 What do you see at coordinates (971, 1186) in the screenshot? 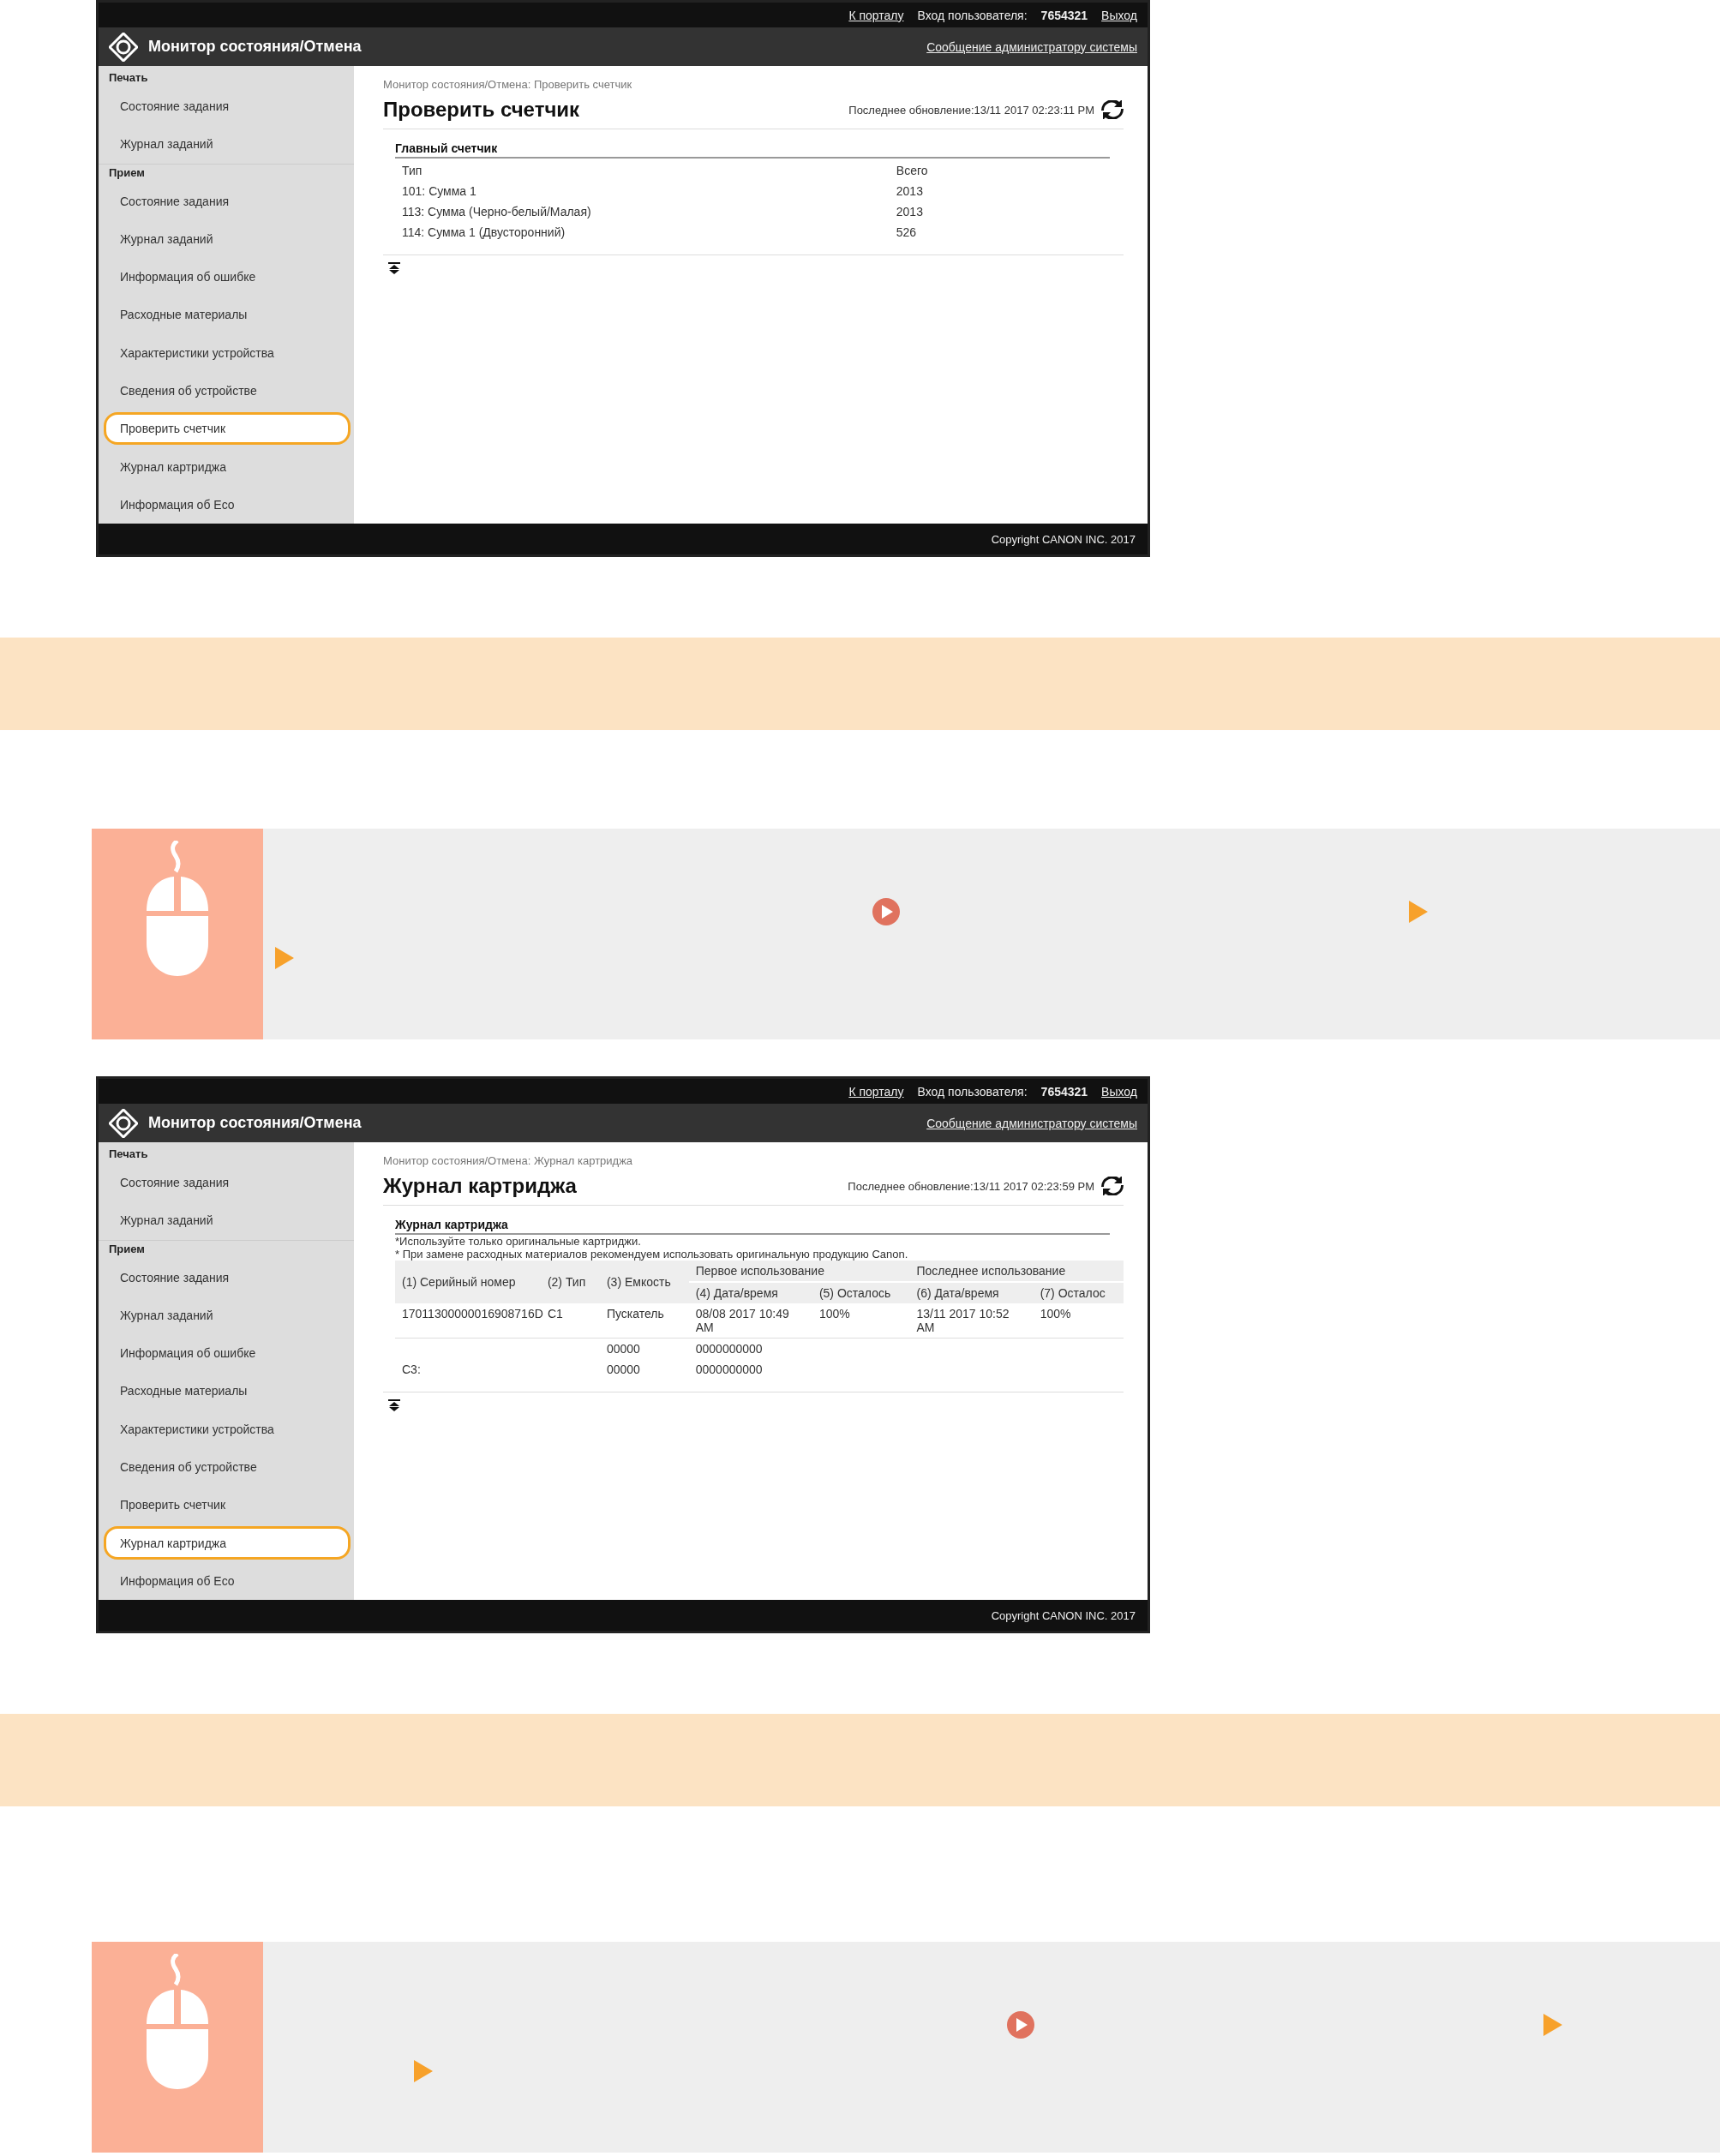
I see `last-updated: Последнее обновление:13/11 2017 02:23:59 PM` at bounding box center [971, 1186].